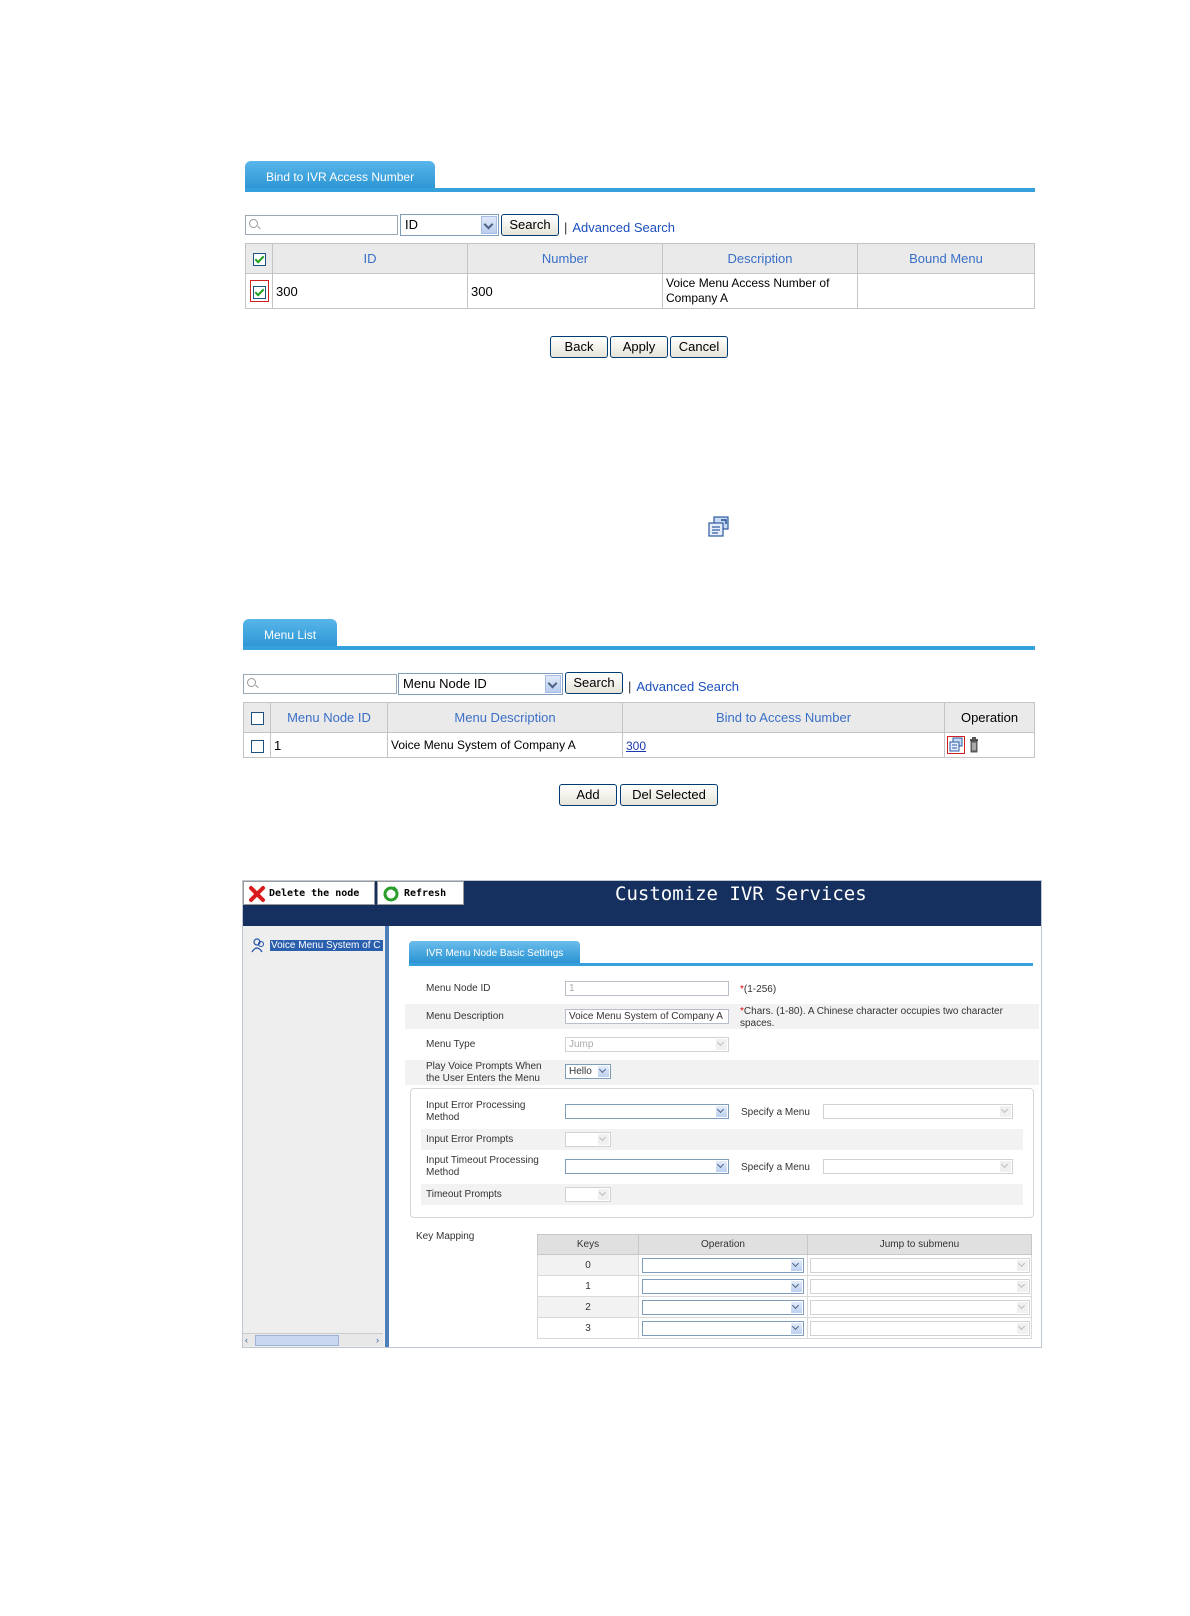 Image resolution: width=1190 pixels, height=1616 pixels. Describe the element at coordinates (946, 258) in the screenshot. I see `column-header: Bound Menu` at that location.